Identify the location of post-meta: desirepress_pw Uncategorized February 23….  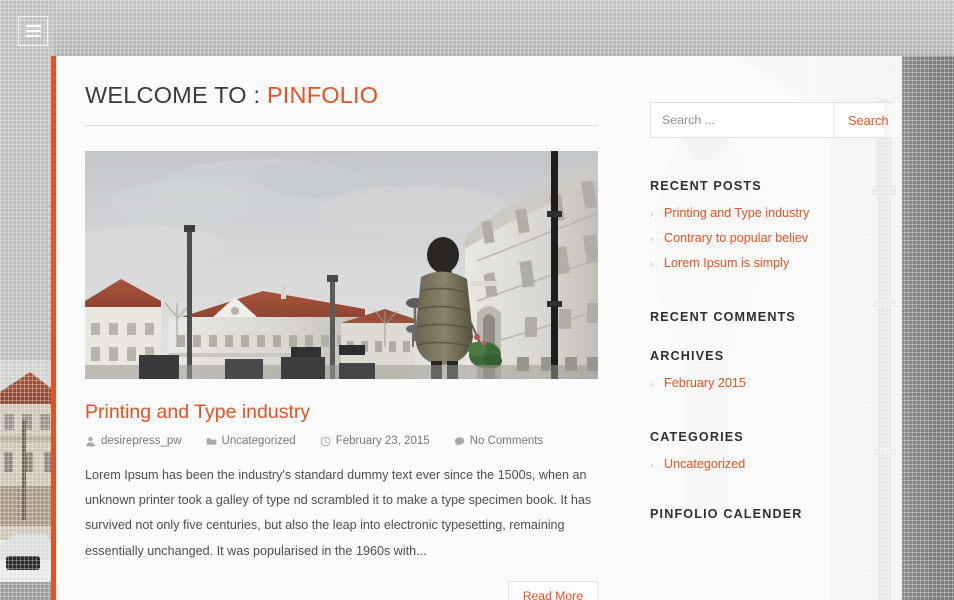
(351, 441).